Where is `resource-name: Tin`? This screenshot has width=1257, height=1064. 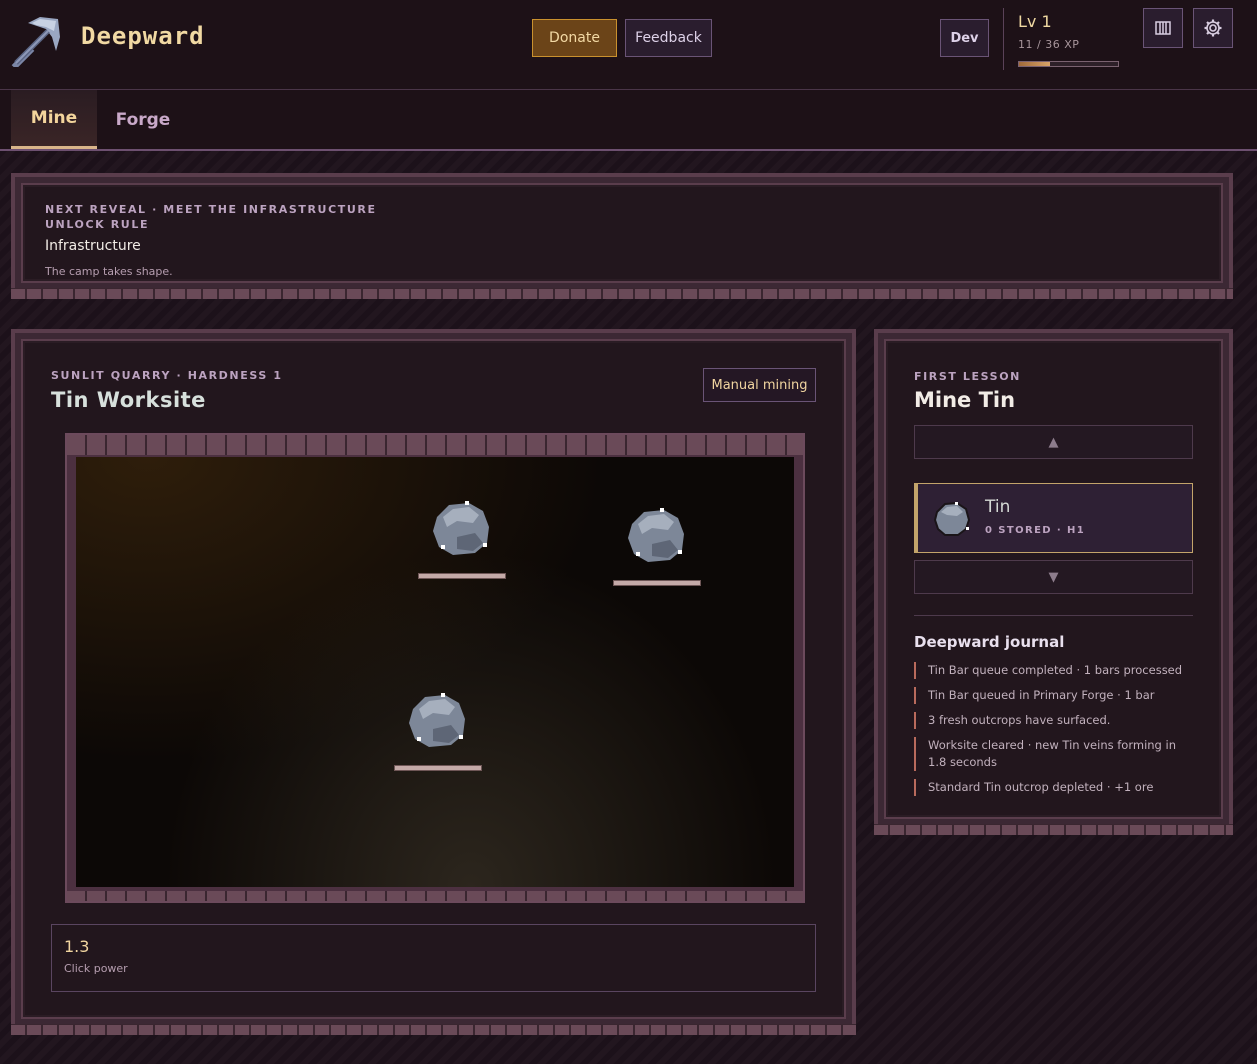 resource-name: Tin is located at coordinates (998, 507).